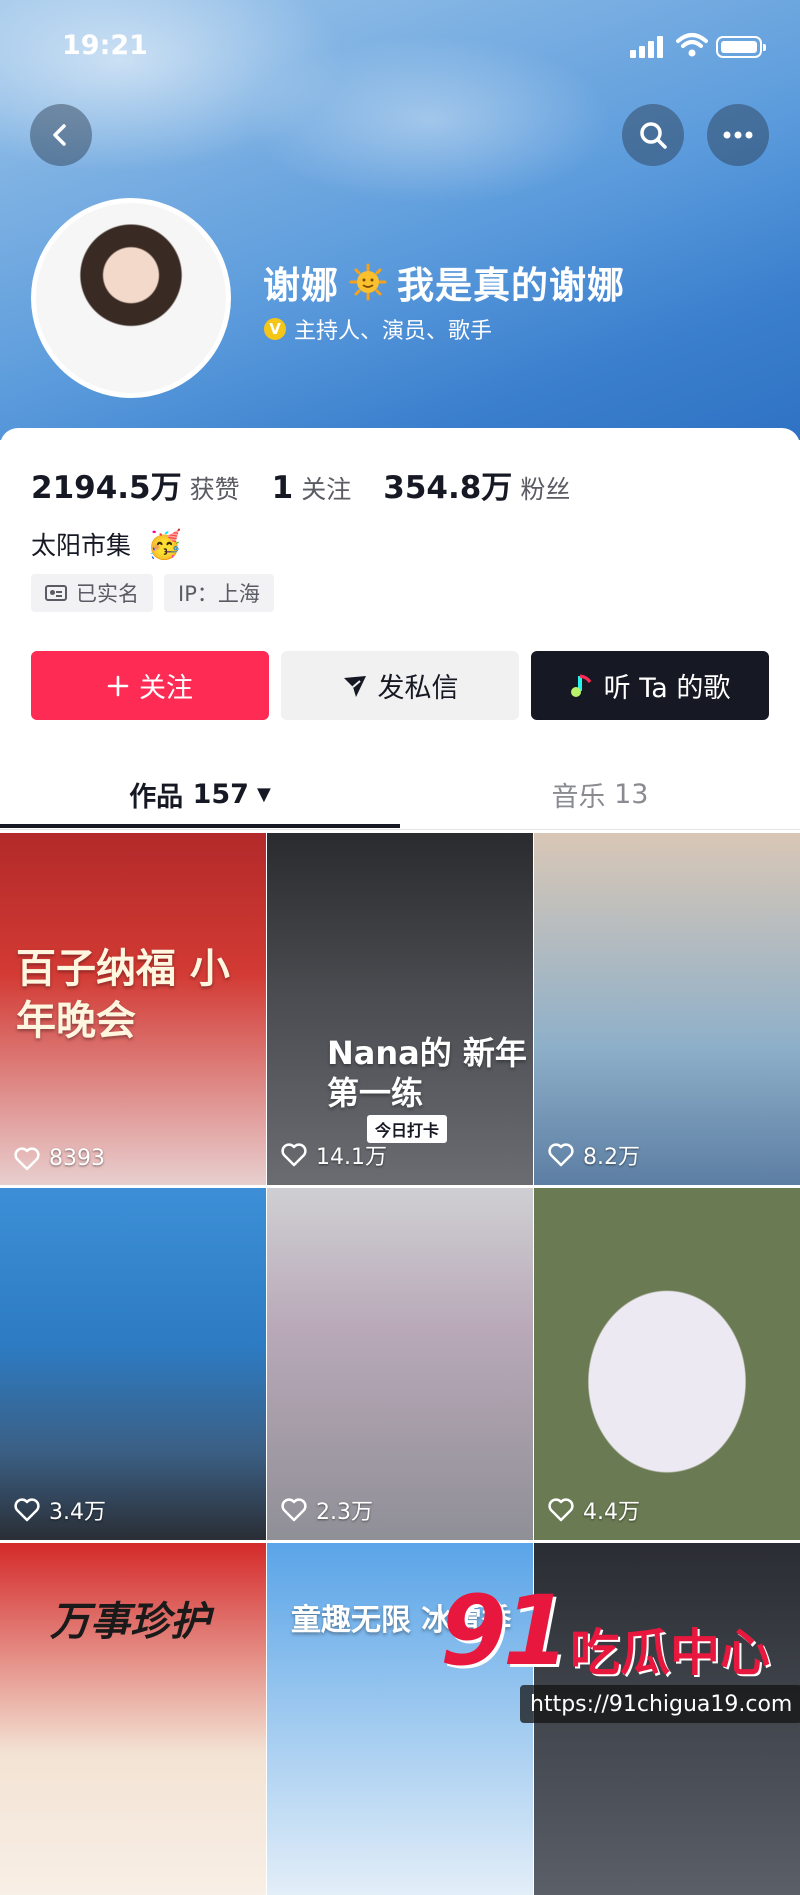 The image size is (800, 1895). I want to click on followers-label: 粉丝, so click(545, 488).